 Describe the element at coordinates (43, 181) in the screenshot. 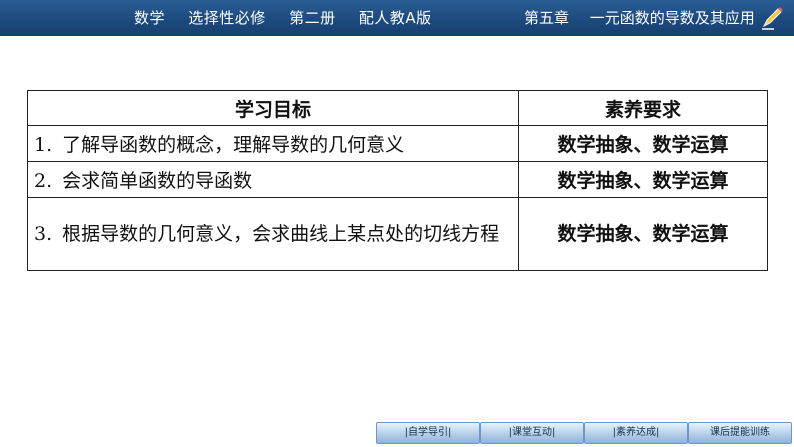

I see `goal-number: 2.` at that location.